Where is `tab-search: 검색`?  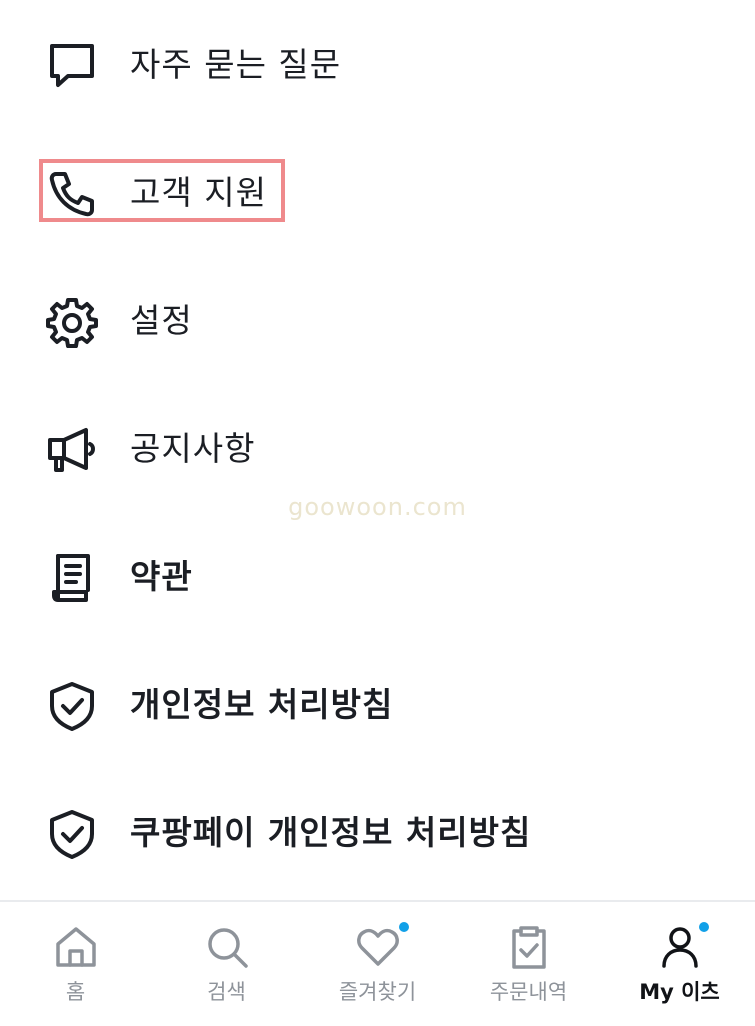 tab-search: 검색 is located at coordinates (226, 964).